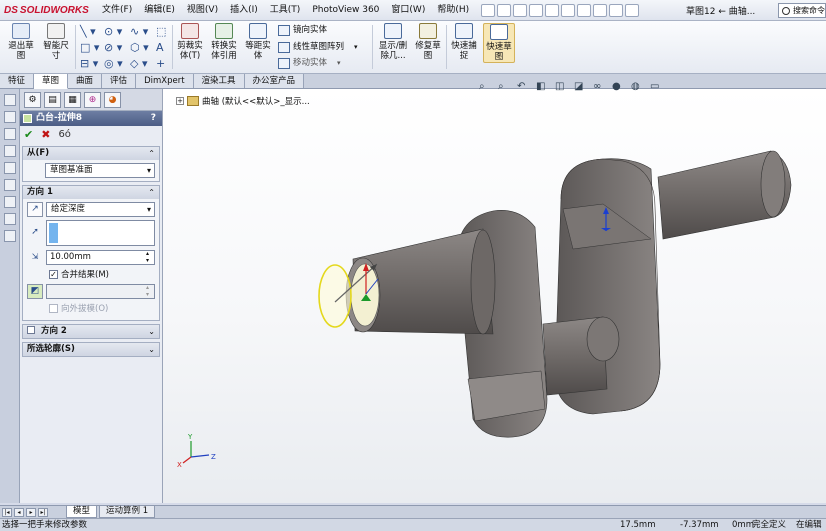 The width and height of the screenshot is (826, 531). Describe the element at coordinates (89, 63) in the screenshot. I see `point-icon: ⊟ ▾` at that location.